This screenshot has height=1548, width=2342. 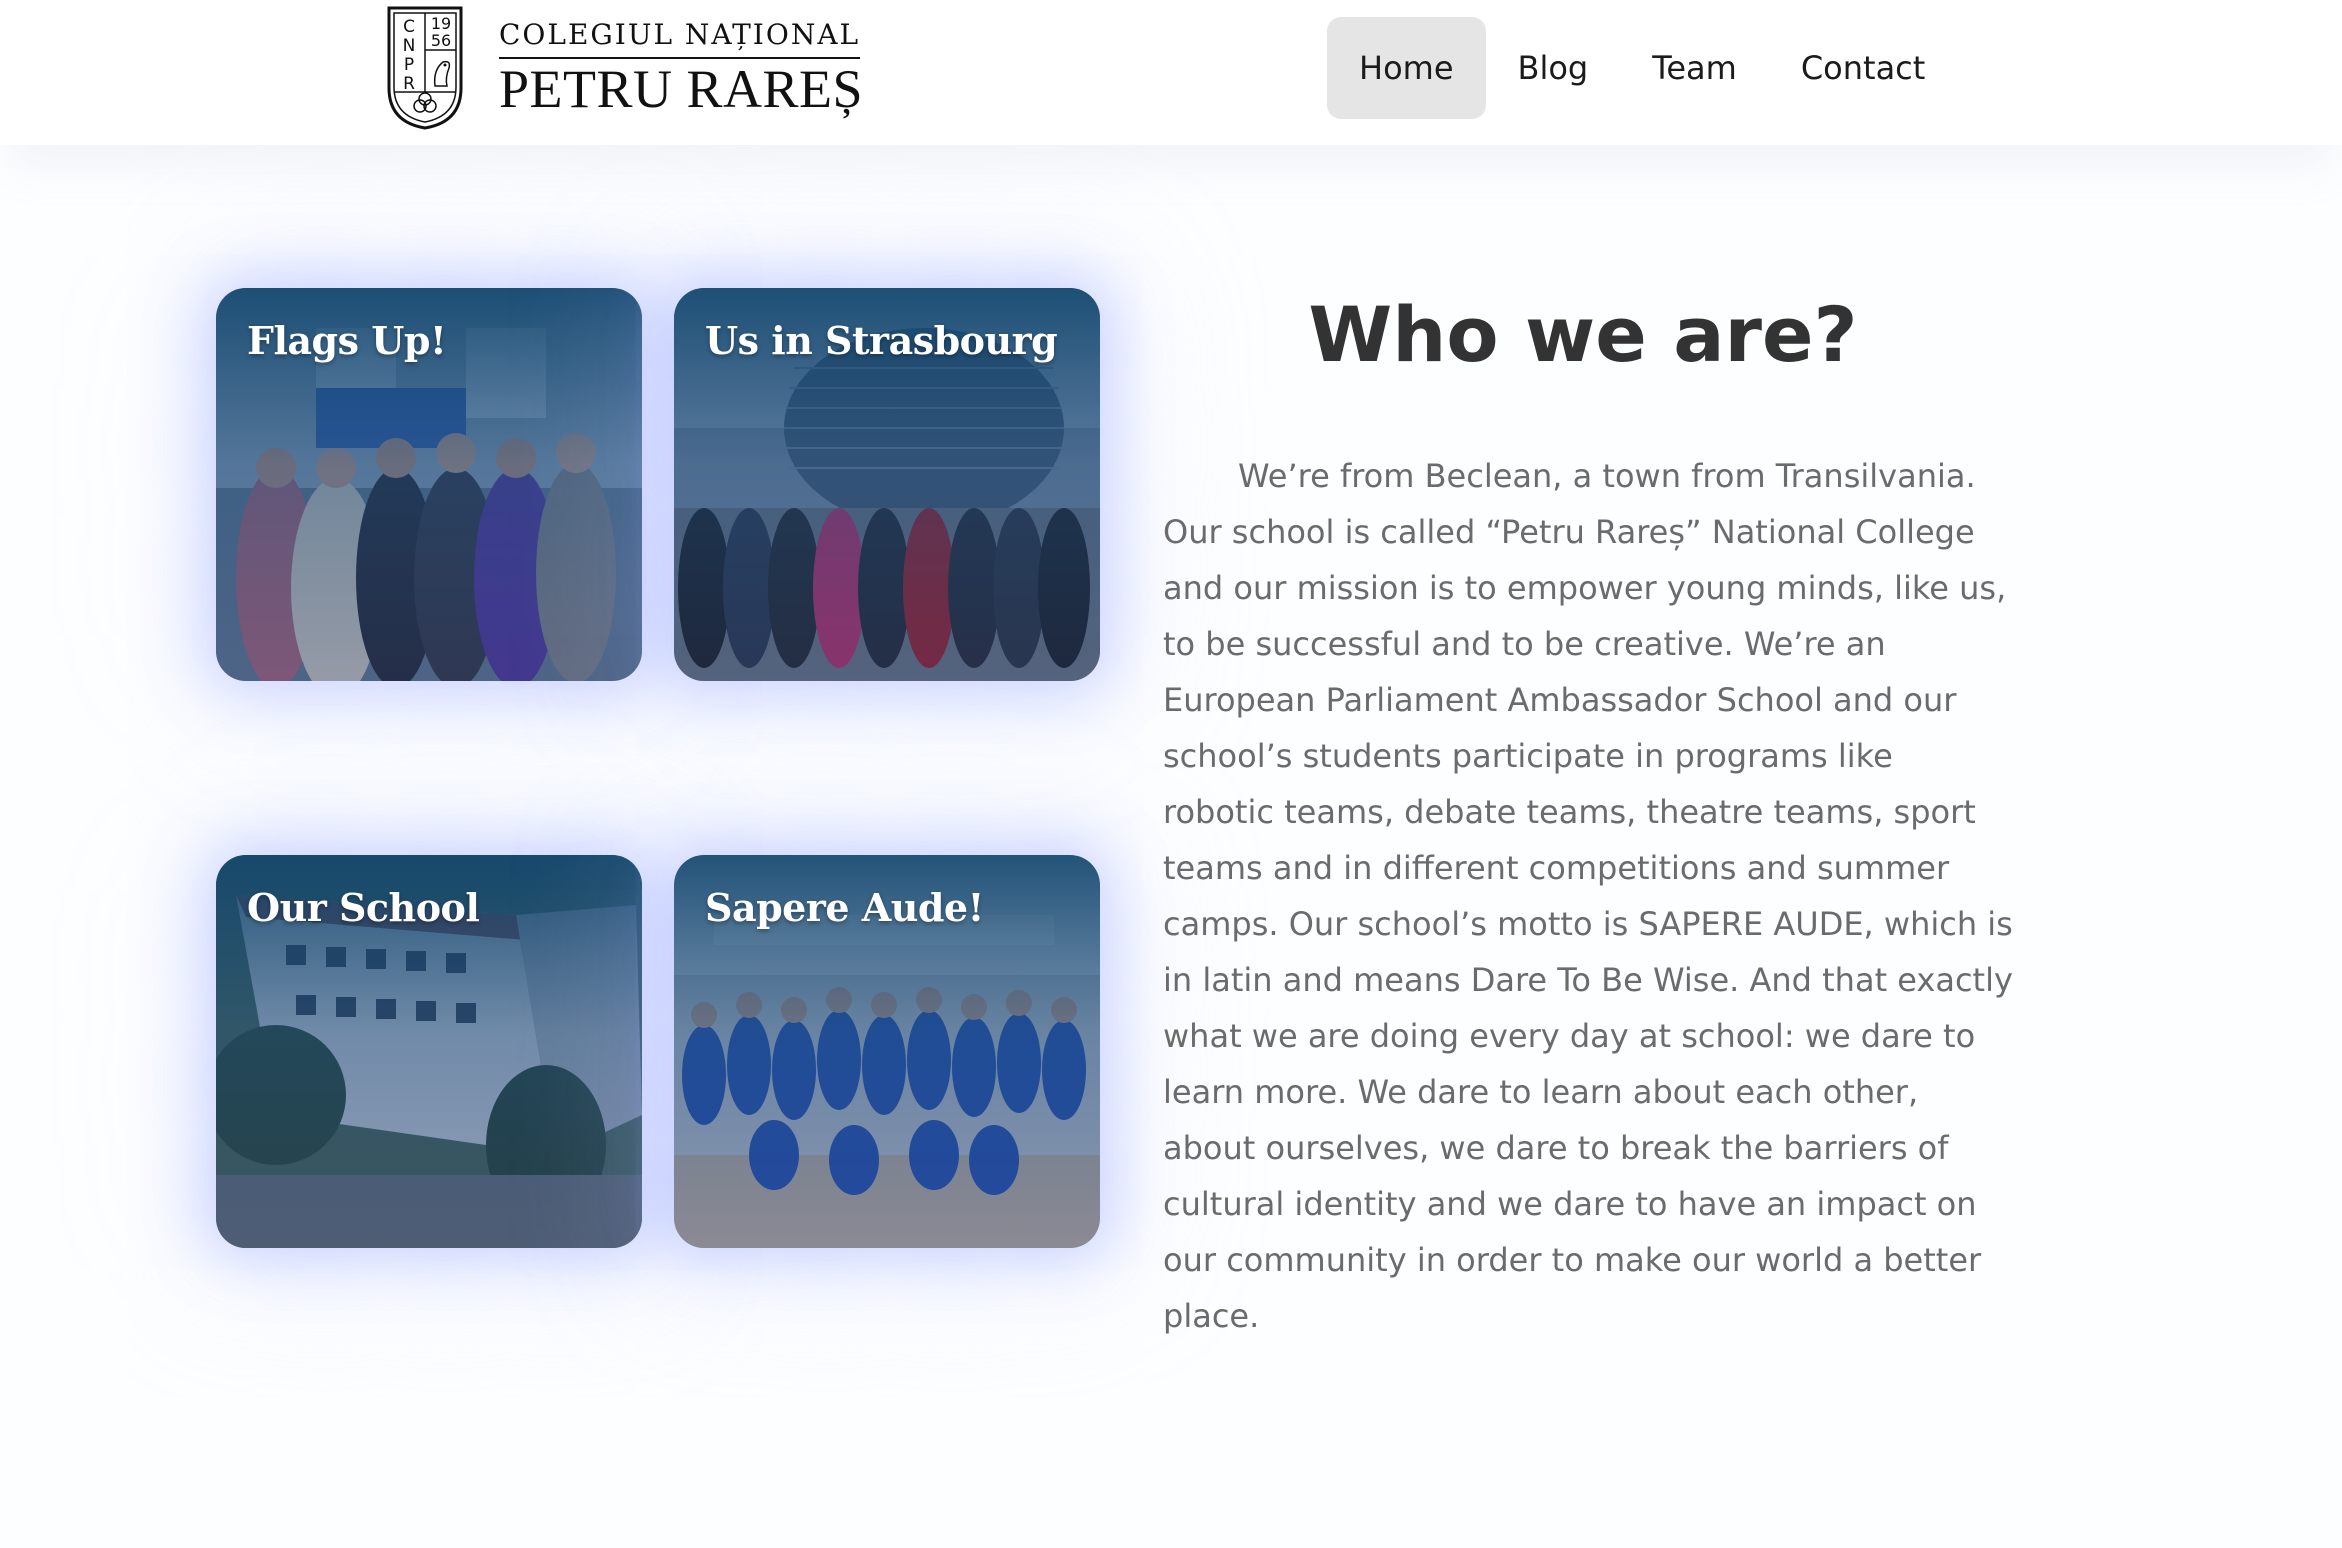 I want to click on nav-contact: Contact, so click(x=1863, y=68).